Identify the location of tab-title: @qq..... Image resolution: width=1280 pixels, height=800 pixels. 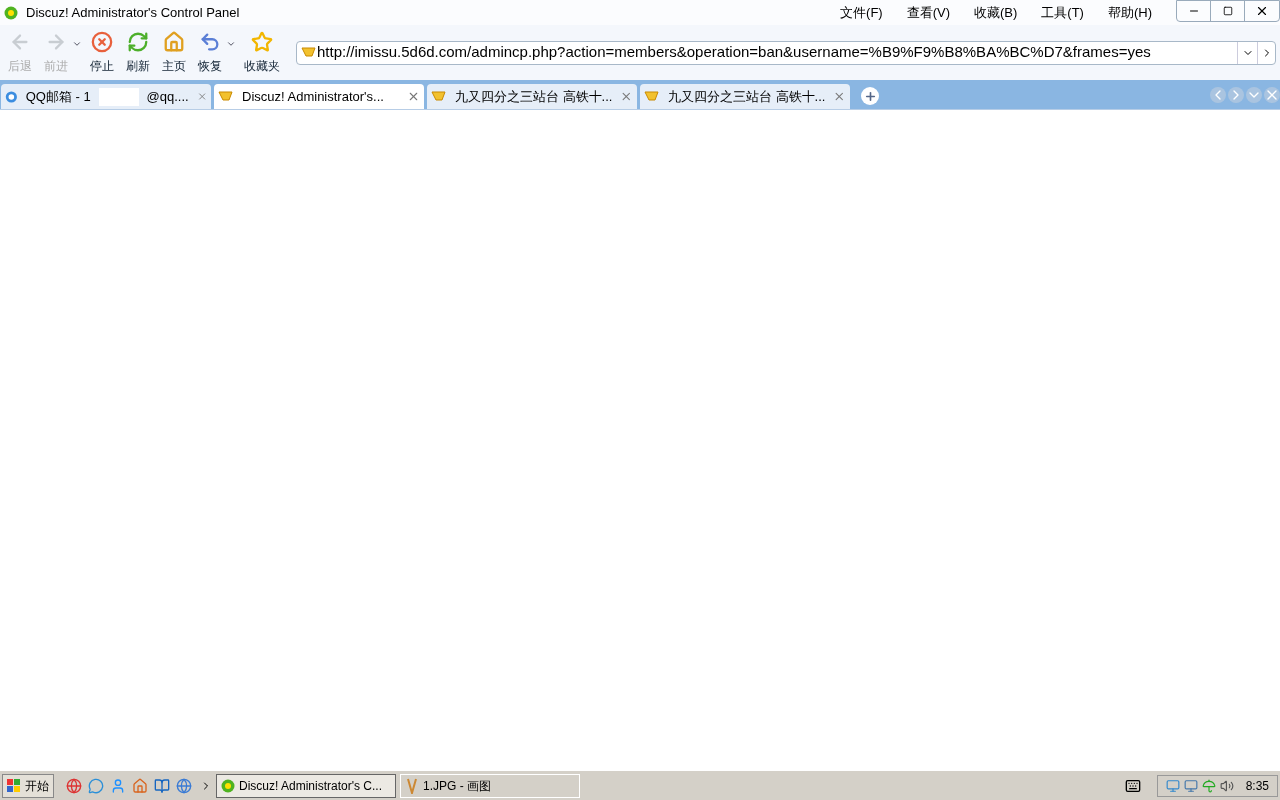
(167, 96).